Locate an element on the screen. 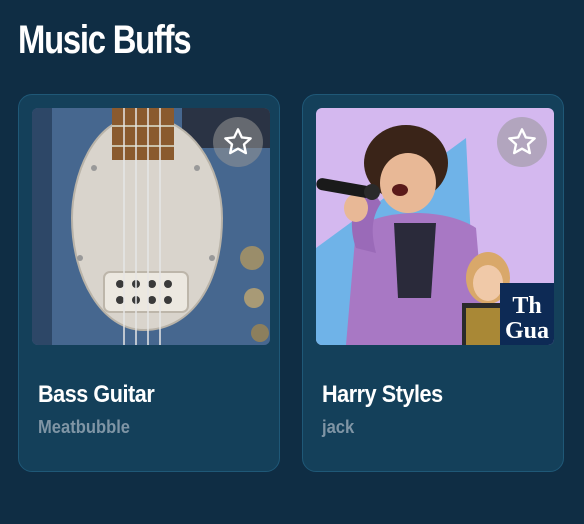  card-author: Meatbubble is located at coordinates (84, 427).